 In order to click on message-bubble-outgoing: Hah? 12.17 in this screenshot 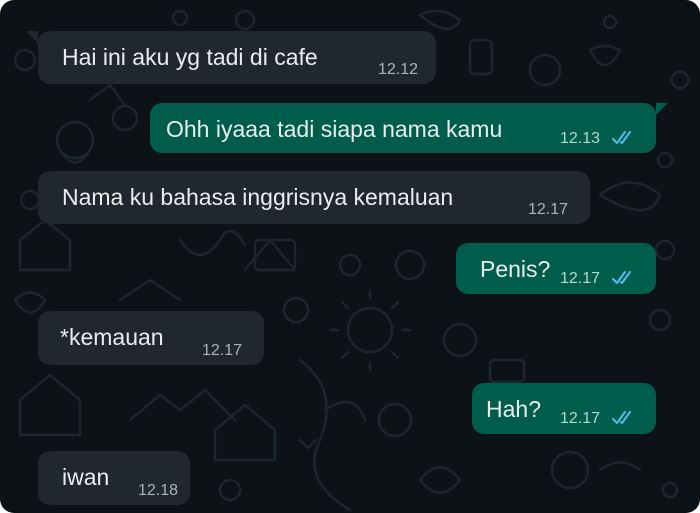, I will do `click(564, 408)`.